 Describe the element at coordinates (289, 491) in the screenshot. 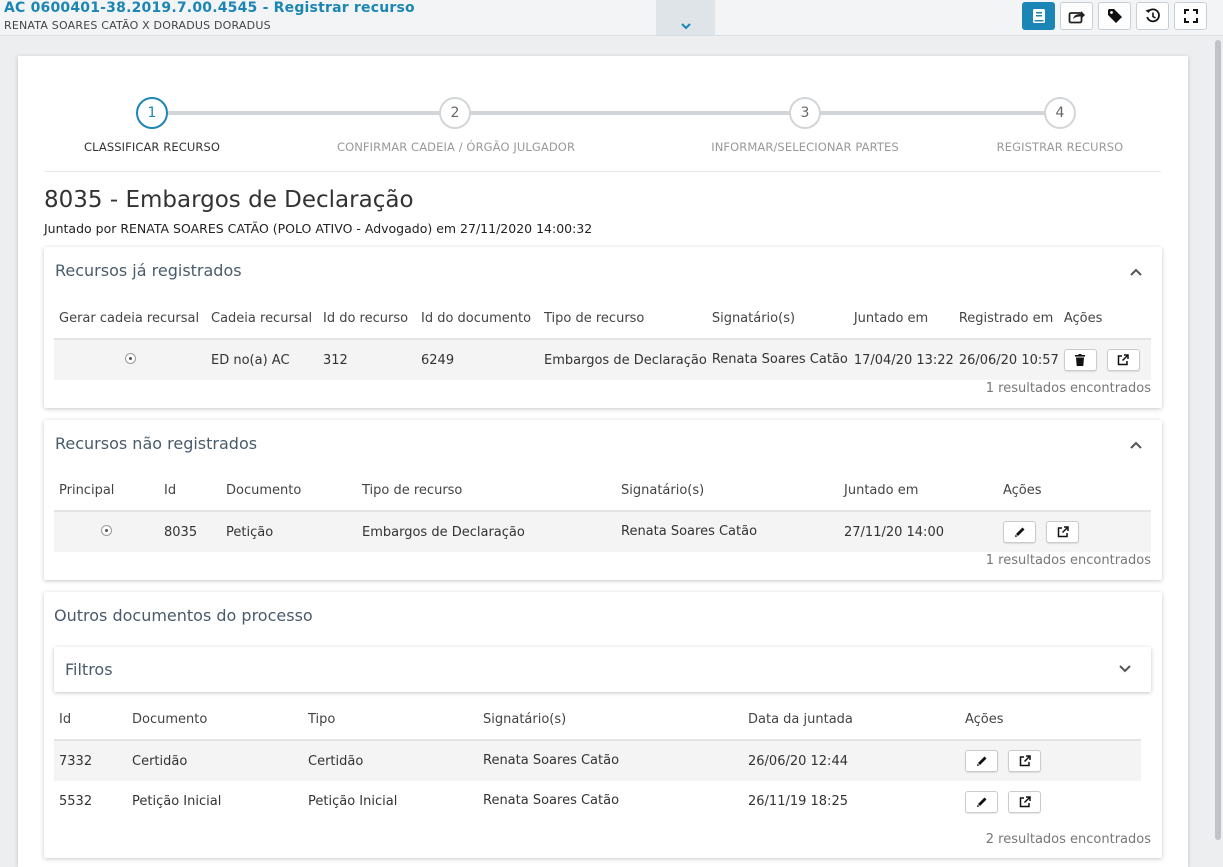

I see `col-documento: Documento` at that location.